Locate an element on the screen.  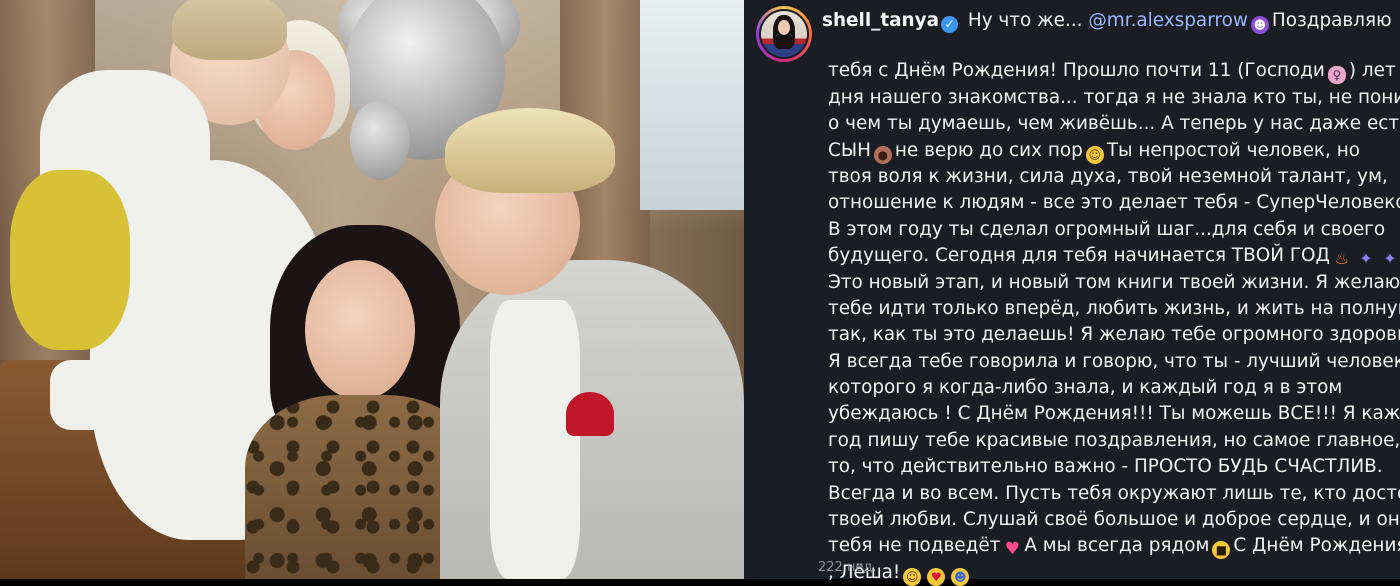
avatar is located at coordinates (784, 34).